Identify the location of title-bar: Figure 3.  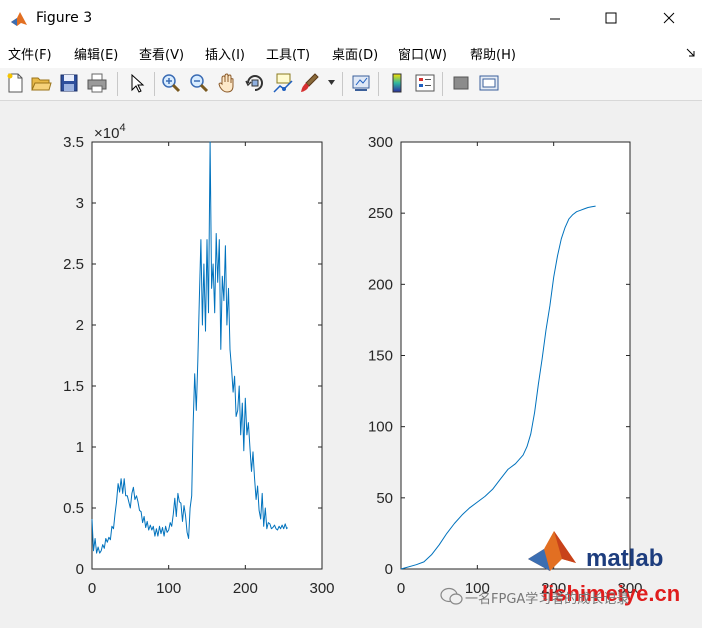
(351, 19).